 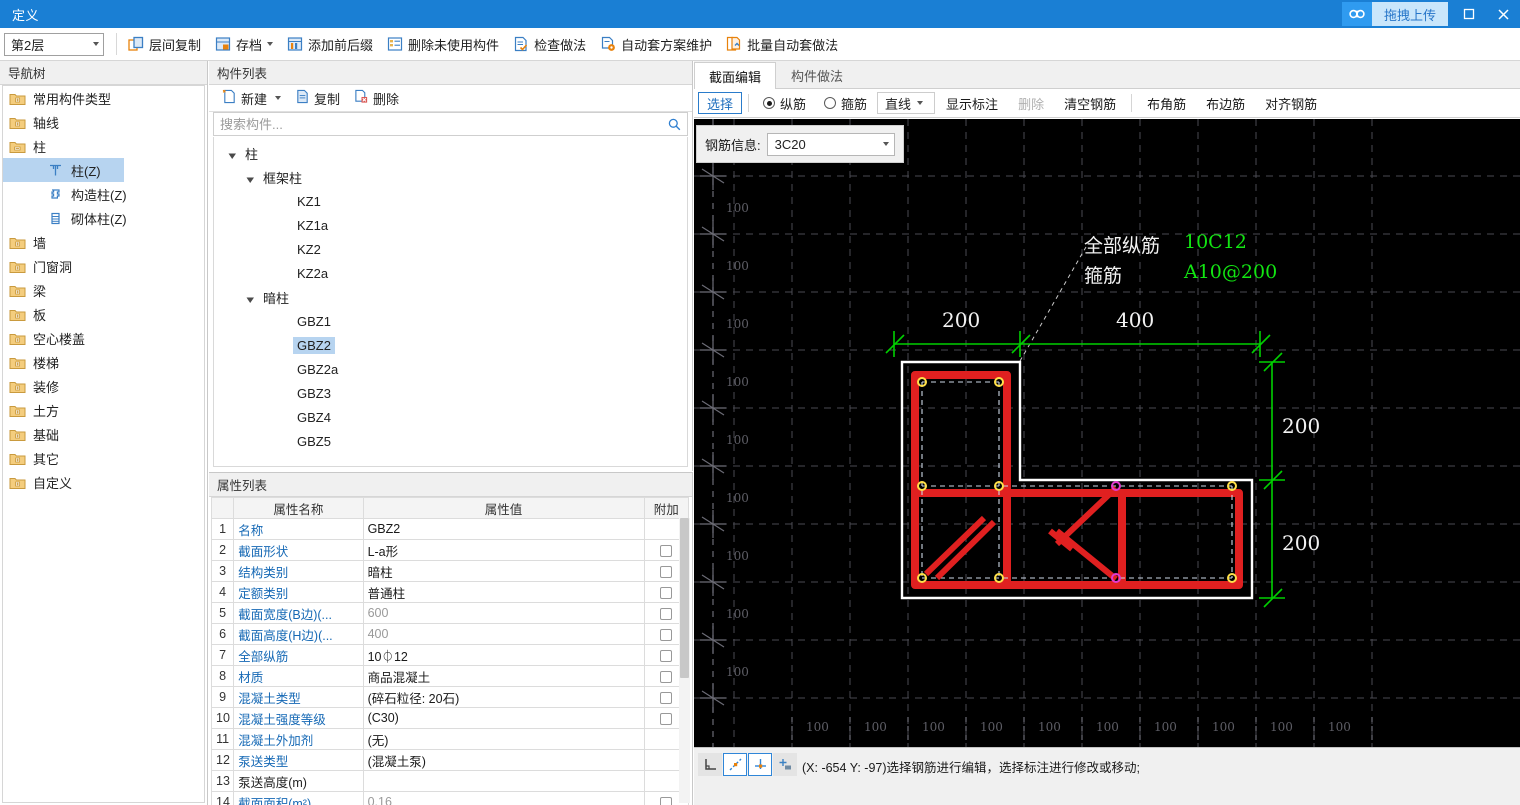 What do you see at coordinates (450, 393) in the screenshot?
I see `component-tree-item: GBZ3` at bounding box center [450, 393].